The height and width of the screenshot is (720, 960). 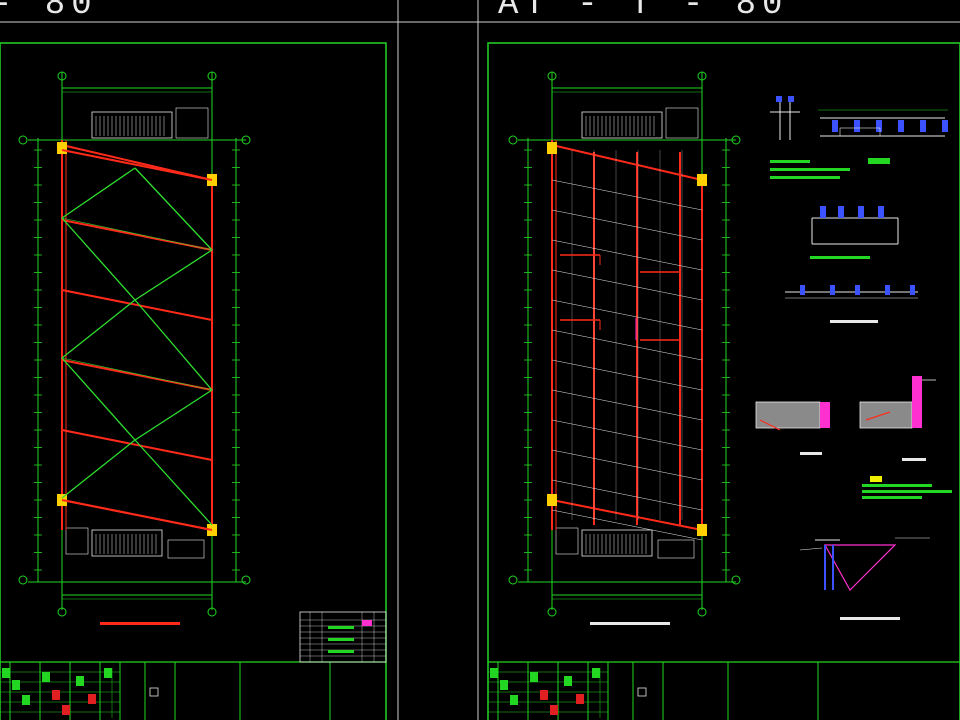 What do you see at coordinates (811, 549) in the screenshot?
I see `leader` at bounding box center [811, 549].